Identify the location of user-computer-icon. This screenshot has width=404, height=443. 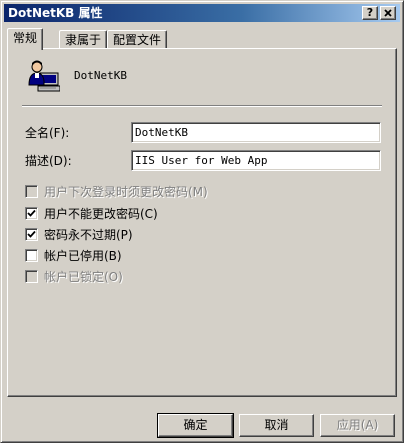
(43, 76).